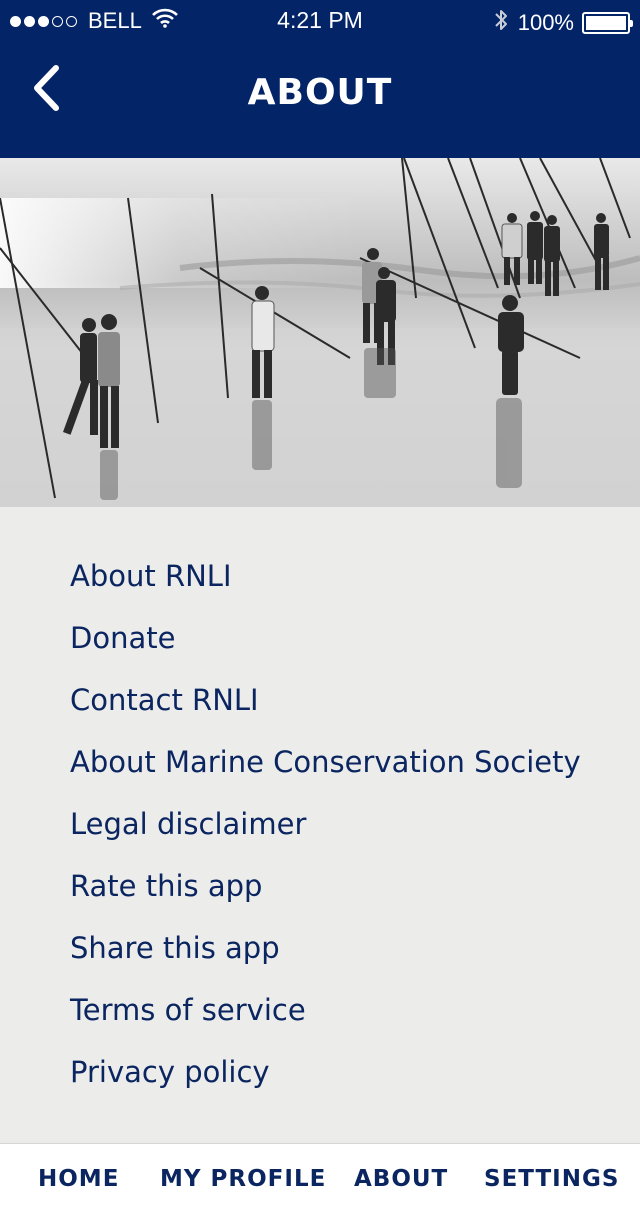  Describe the element at coordinates (320, 892) in the screenshot. I see `menu-item-rate-app: Rate this app` at that location.